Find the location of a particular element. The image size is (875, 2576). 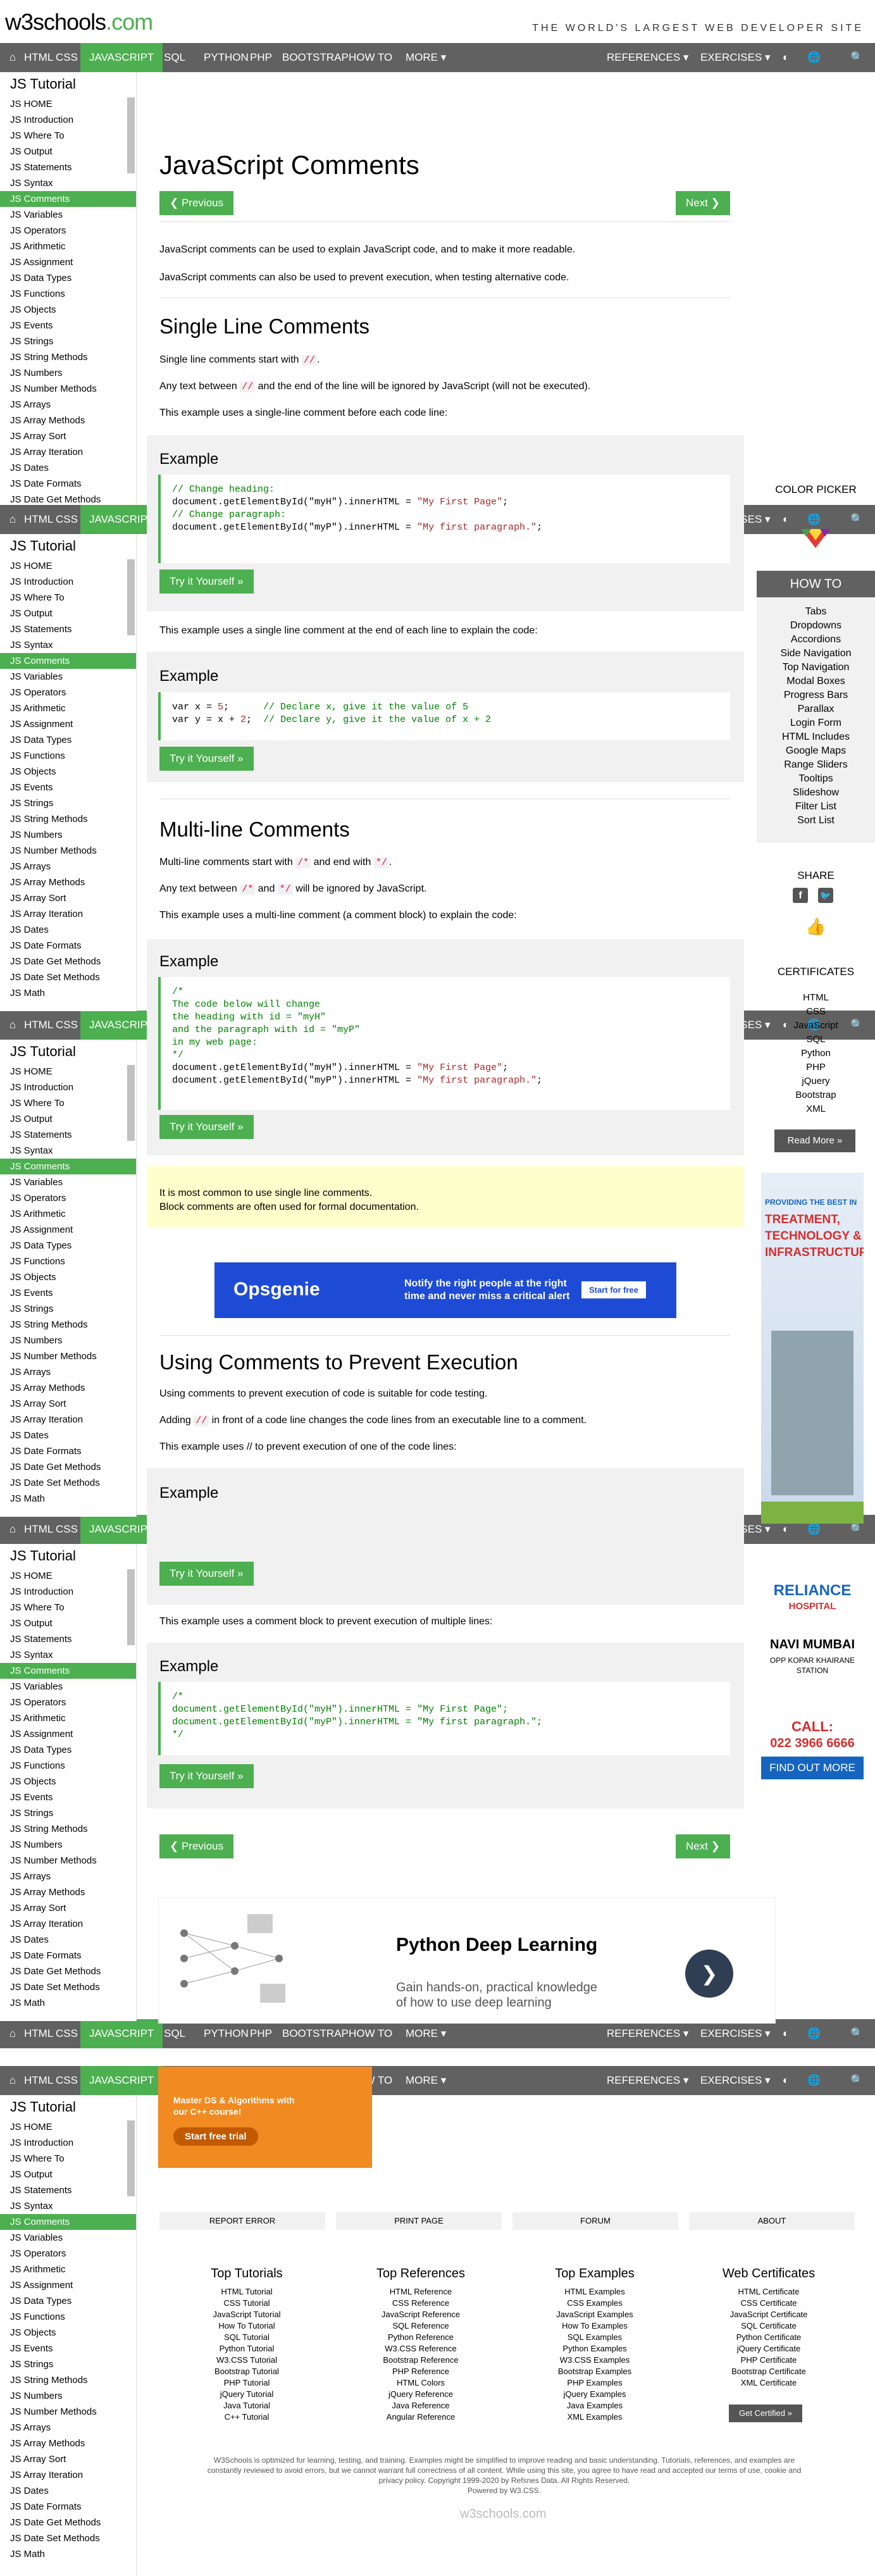

sidebar-item-js-introduction: JS Introduction is located at coordinates (68, 582).